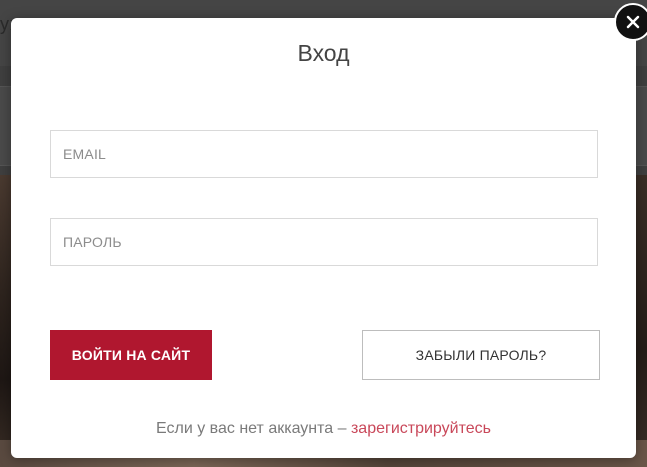  What do you see at coordinates (481, 355) in the screenshot?
I see `forgot-password-button: ЗАБЫЛИ ПАРОЛЬ?` at bounding box center [481, 355].